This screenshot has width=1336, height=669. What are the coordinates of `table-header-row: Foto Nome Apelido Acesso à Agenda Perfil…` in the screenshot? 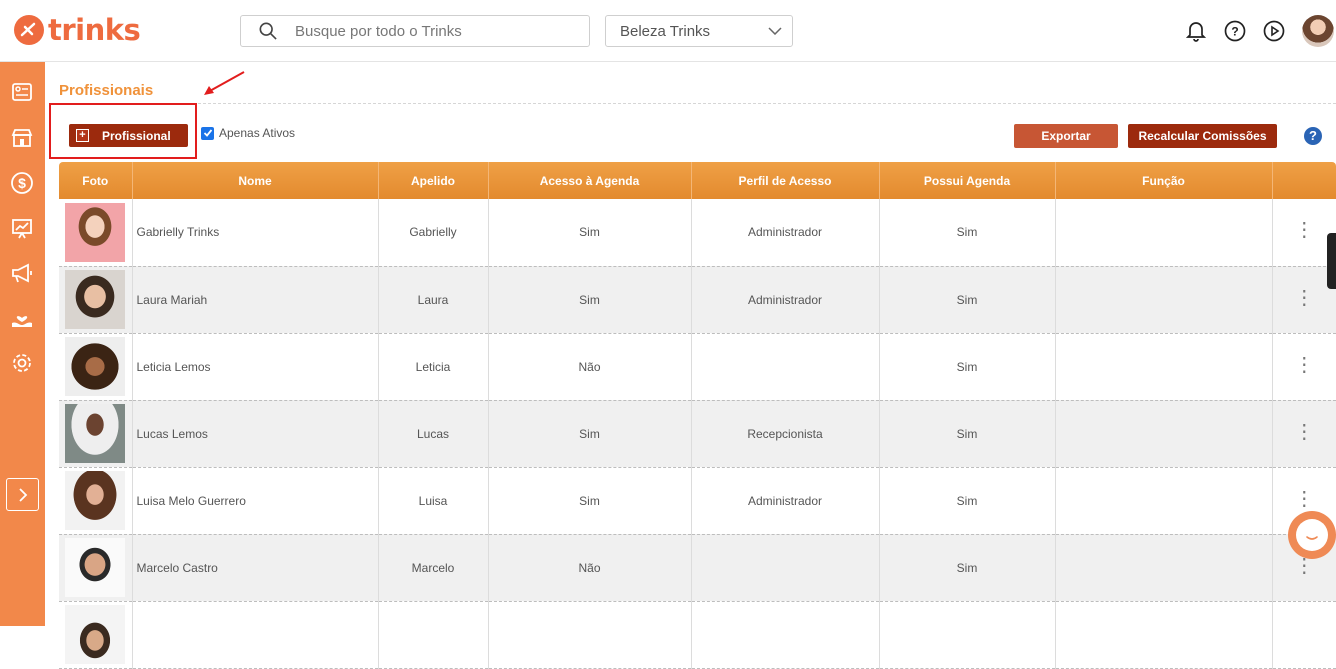 It's located at (697, 180).